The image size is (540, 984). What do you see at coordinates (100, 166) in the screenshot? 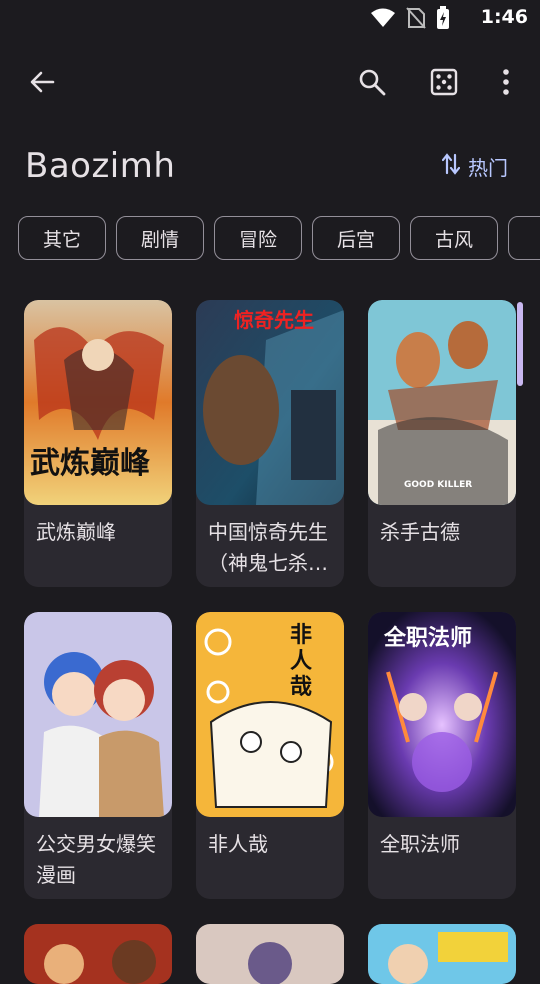
I see `source-title: Baozimh` at bounding box center [100, 166].